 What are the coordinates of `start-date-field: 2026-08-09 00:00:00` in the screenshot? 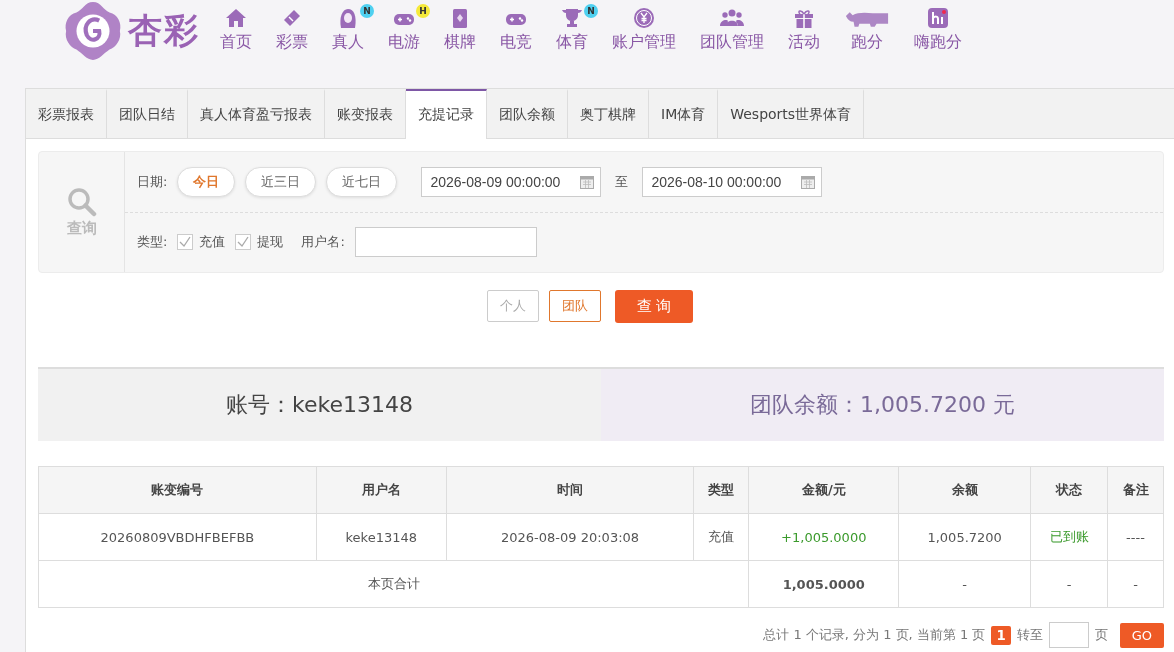 It's located at (511, 181).